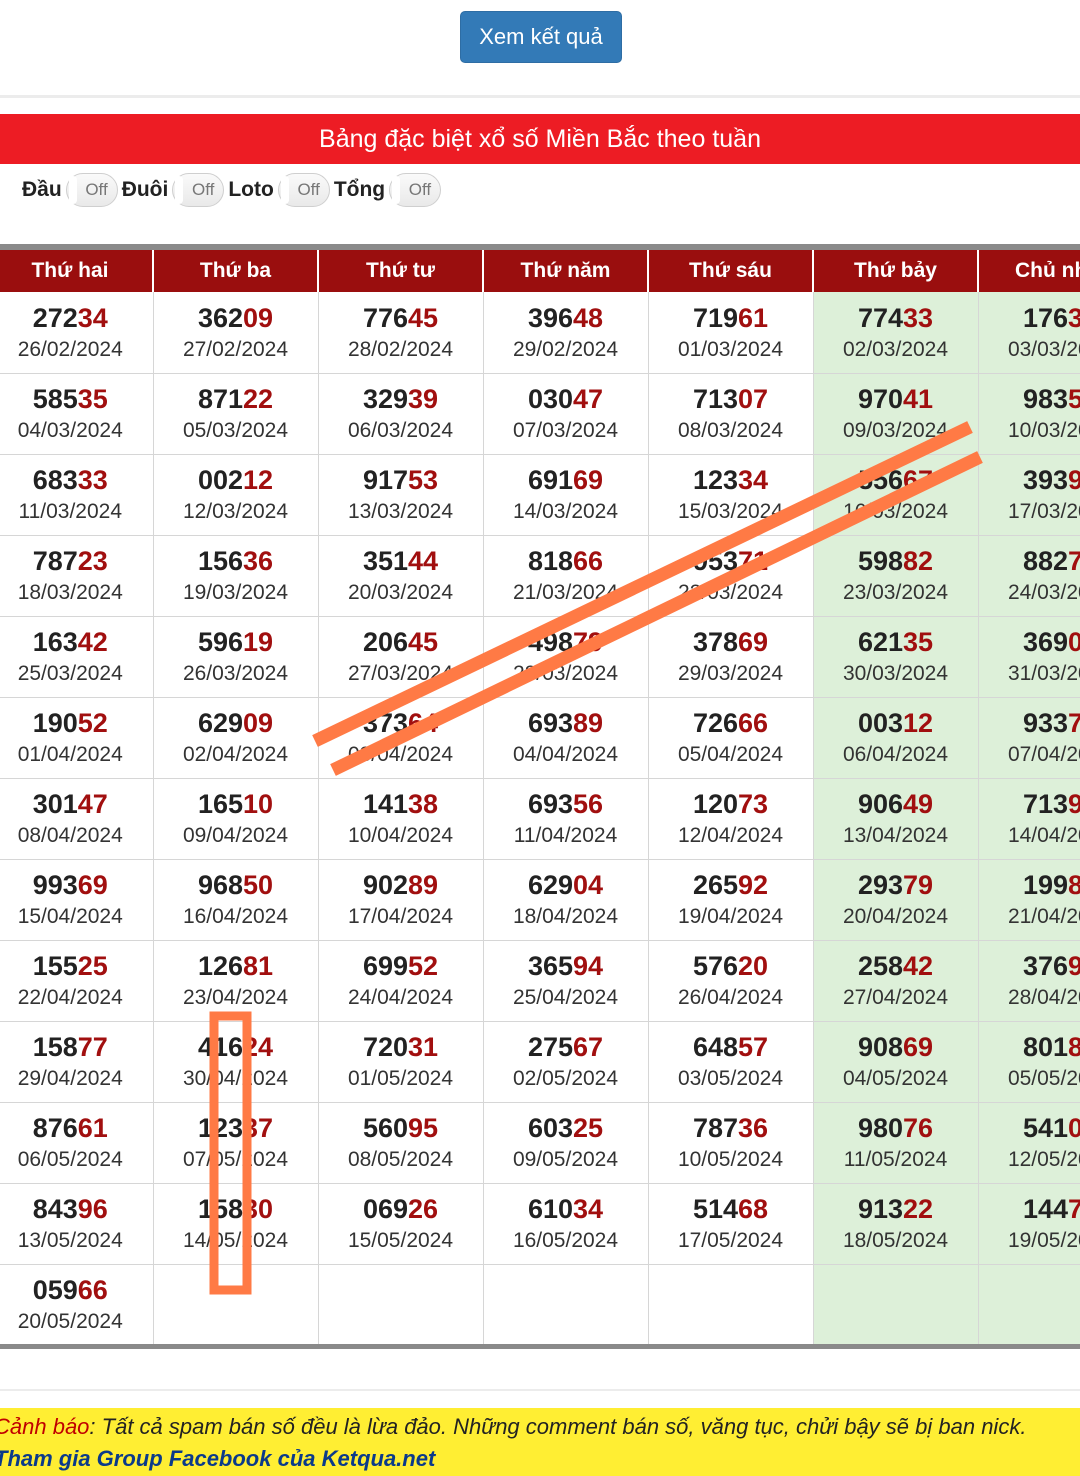 This screenshot has width=1080, height=1476. I want to click on special-prize-number: 62909, so click(236, 723).